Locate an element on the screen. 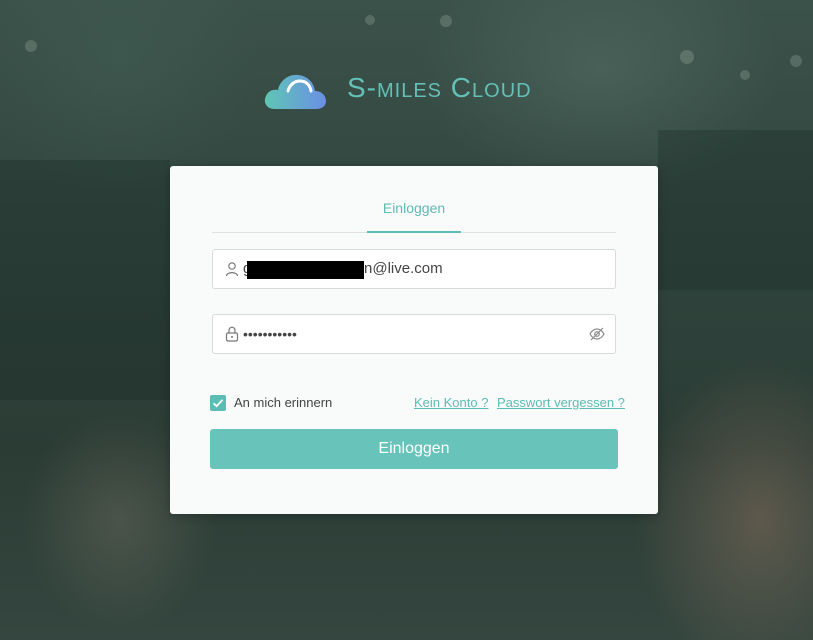  tab-login: Einloggen is located at coordinates (414, 211).